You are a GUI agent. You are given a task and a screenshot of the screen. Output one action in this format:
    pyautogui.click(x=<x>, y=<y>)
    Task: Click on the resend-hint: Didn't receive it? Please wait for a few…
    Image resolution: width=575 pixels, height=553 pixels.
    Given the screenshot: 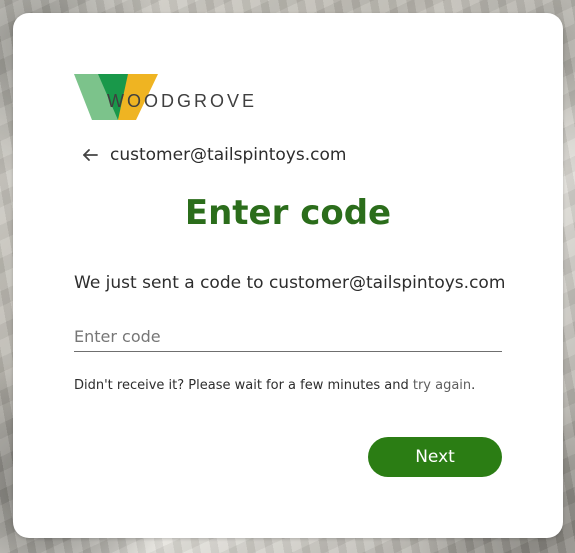 What is the action you would take?
    pyautogui.click(x=274, y=385)
    